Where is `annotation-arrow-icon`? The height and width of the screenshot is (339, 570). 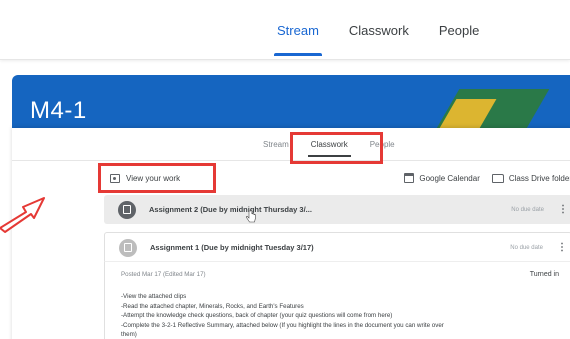 annotation-arrow-icon is located at coordinates (22, 215).